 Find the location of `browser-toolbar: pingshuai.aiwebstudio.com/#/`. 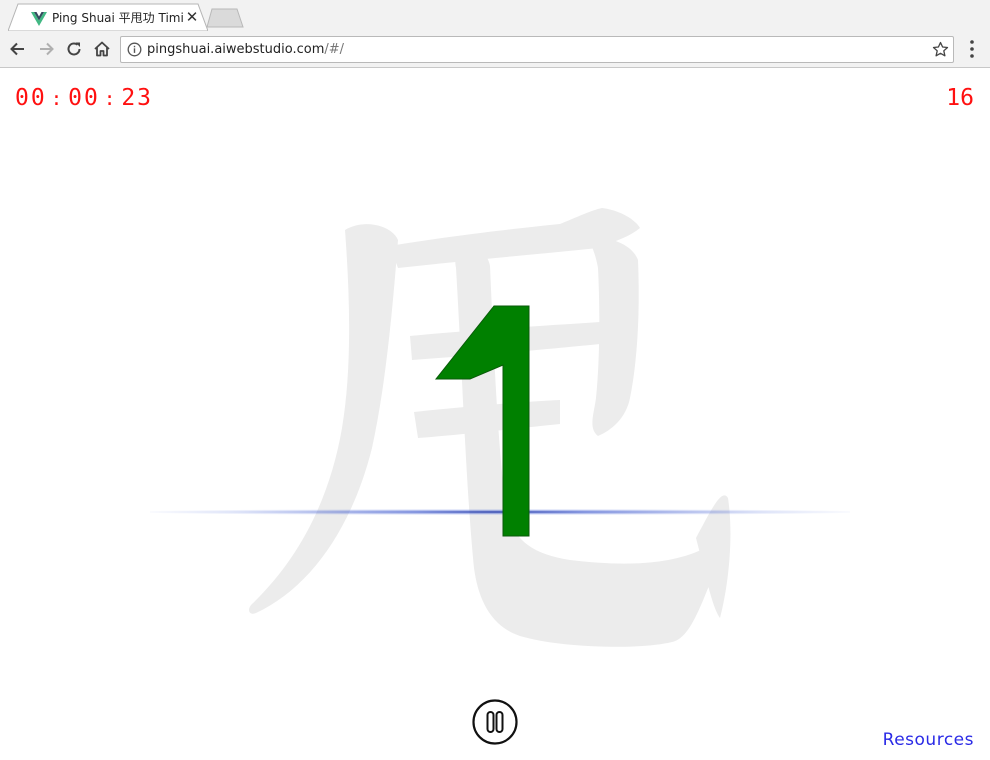

browser-toolbar: pingshuai.aiwebstudio.com/#/ is located at coordinates (495, 49).